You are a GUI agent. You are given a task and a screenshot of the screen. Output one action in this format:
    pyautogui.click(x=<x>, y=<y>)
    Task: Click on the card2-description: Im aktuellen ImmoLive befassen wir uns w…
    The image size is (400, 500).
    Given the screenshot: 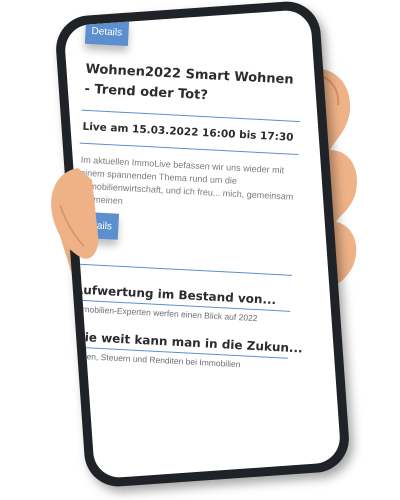 What is the action you would take?
    pyautogui.click(x=186, y=180)
    